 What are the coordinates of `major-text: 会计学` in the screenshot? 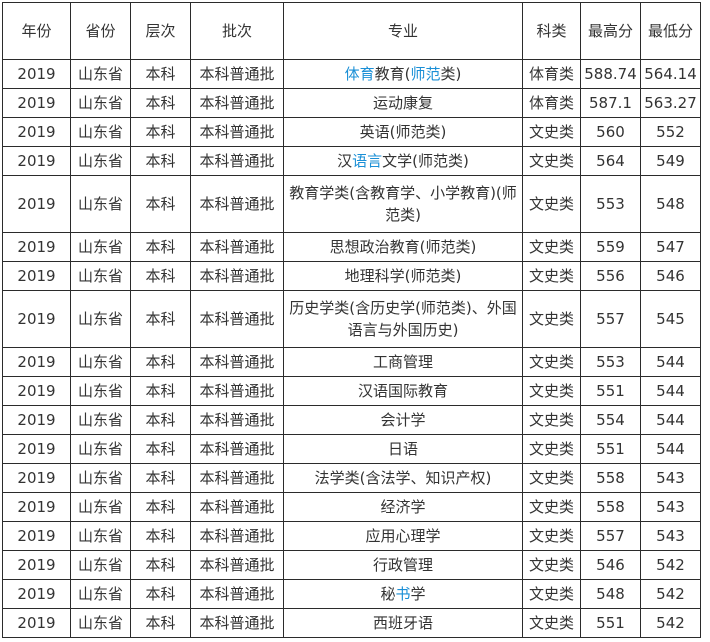 It's located at (403, 420).